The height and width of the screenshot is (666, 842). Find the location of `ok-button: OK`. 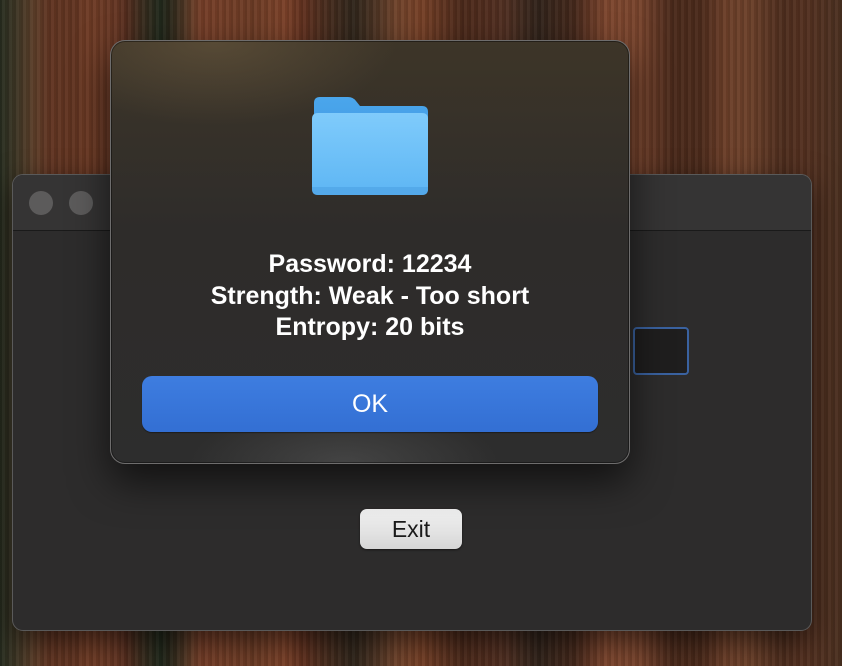

ok-button: OK is located at coordinates (370, 404).